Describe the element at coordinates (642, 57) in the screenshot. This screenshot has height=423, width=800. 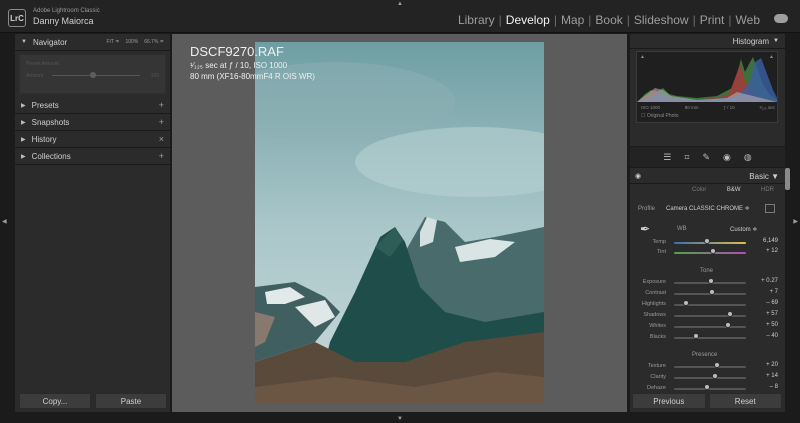
I see `shadow-clipping-icon: ▲` at that location.